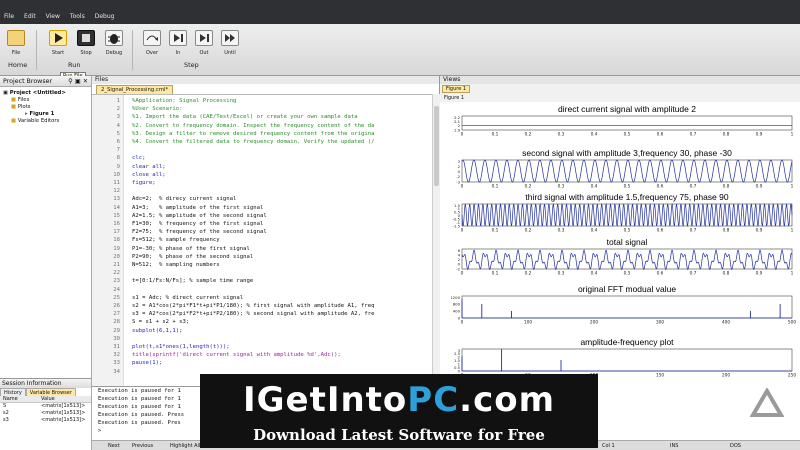  Describe the element at coordinates (436, 146) in the screenshot. I see `scrollbar-thumb` at that location.